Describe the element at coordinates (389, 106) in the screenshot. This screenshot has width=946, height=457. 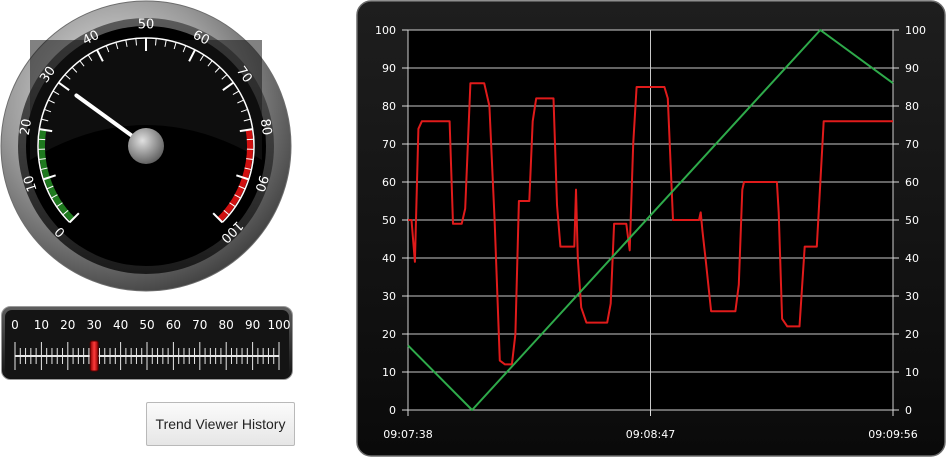
I see `y-tick-label-left: 80` at that location.